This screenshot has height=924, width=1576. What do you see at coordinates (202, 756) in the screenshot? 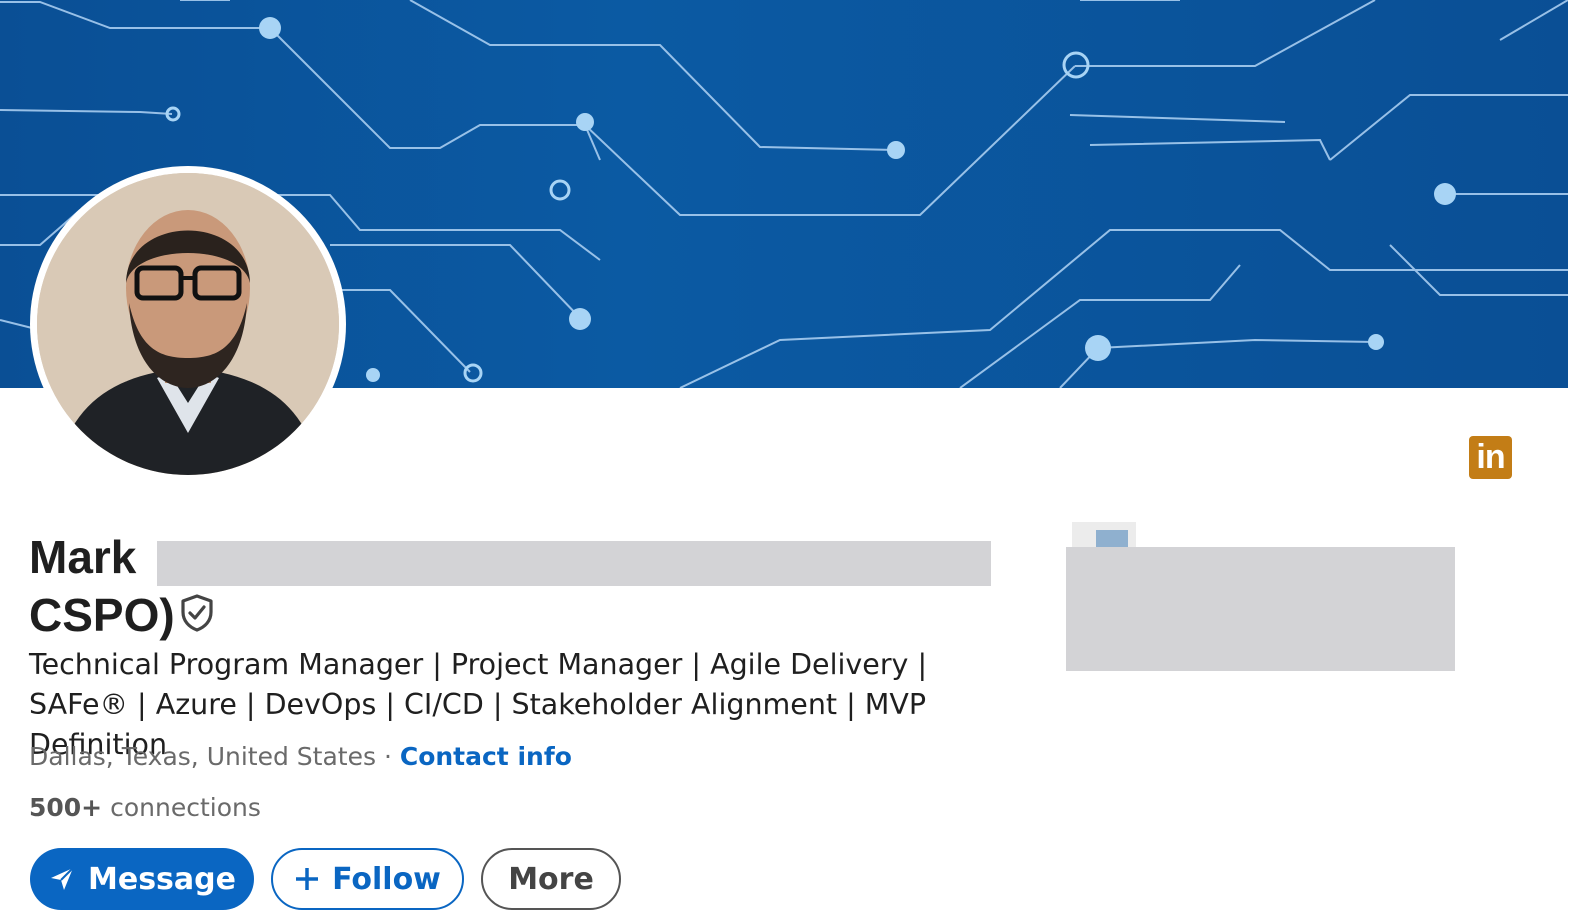
I see `location-text: Dallas, Texas, United States` at bounding box center [202, 756].